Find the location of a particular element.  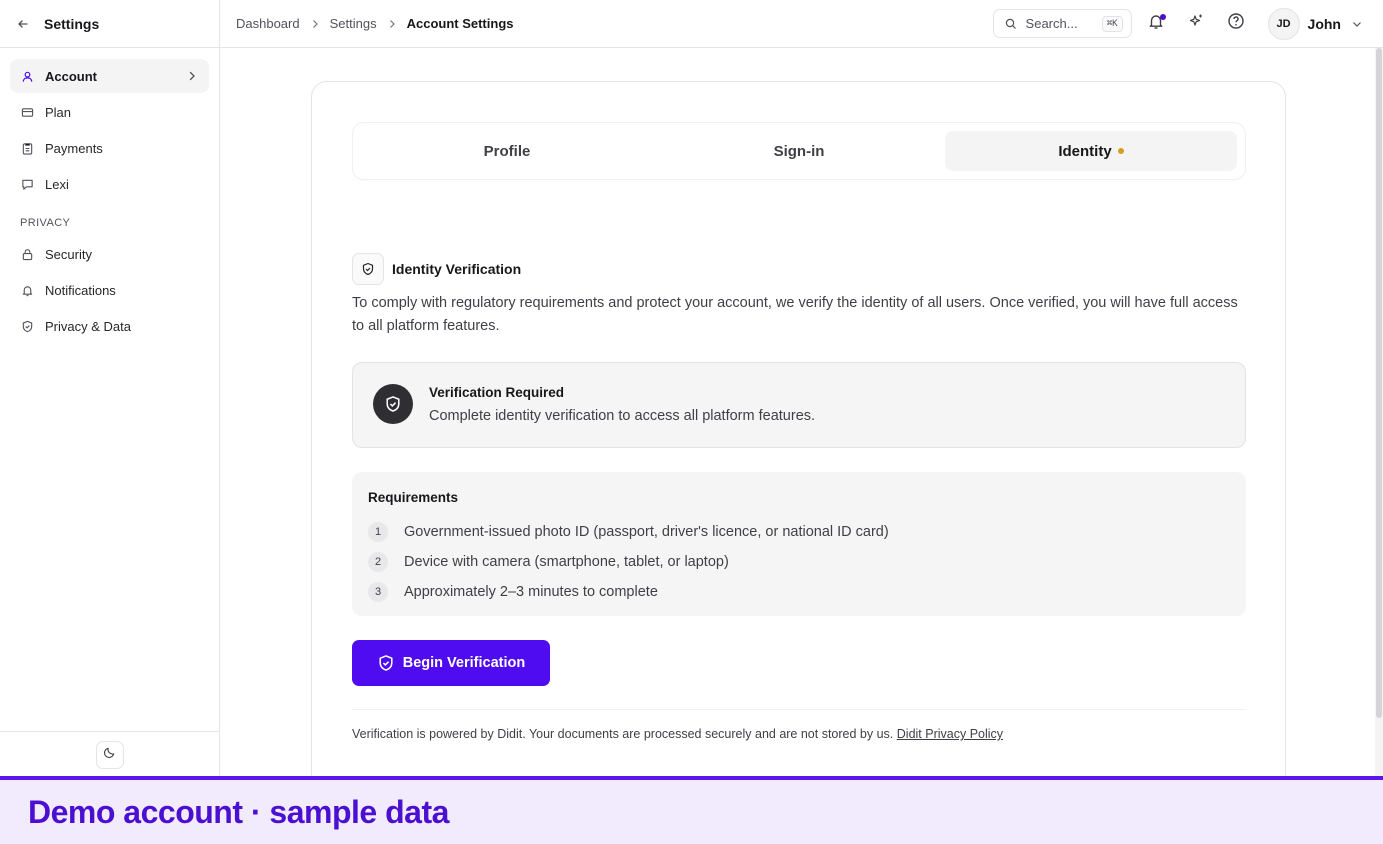

sidebar-item-label: Account is located at coordinates (71, 76).